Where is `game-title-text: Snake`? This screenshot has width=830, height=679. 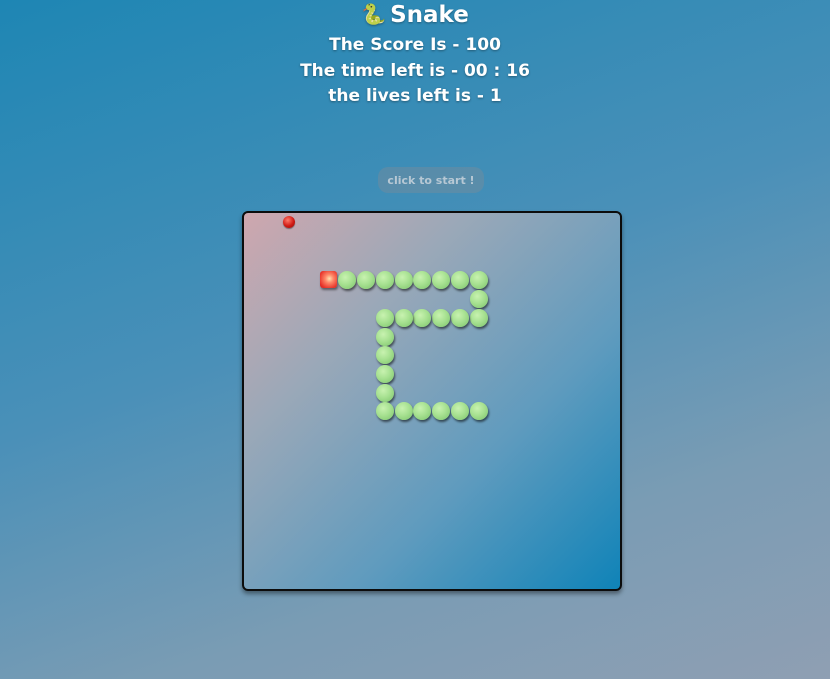 game-title-text: Snake is located at coordinates (429, 15).